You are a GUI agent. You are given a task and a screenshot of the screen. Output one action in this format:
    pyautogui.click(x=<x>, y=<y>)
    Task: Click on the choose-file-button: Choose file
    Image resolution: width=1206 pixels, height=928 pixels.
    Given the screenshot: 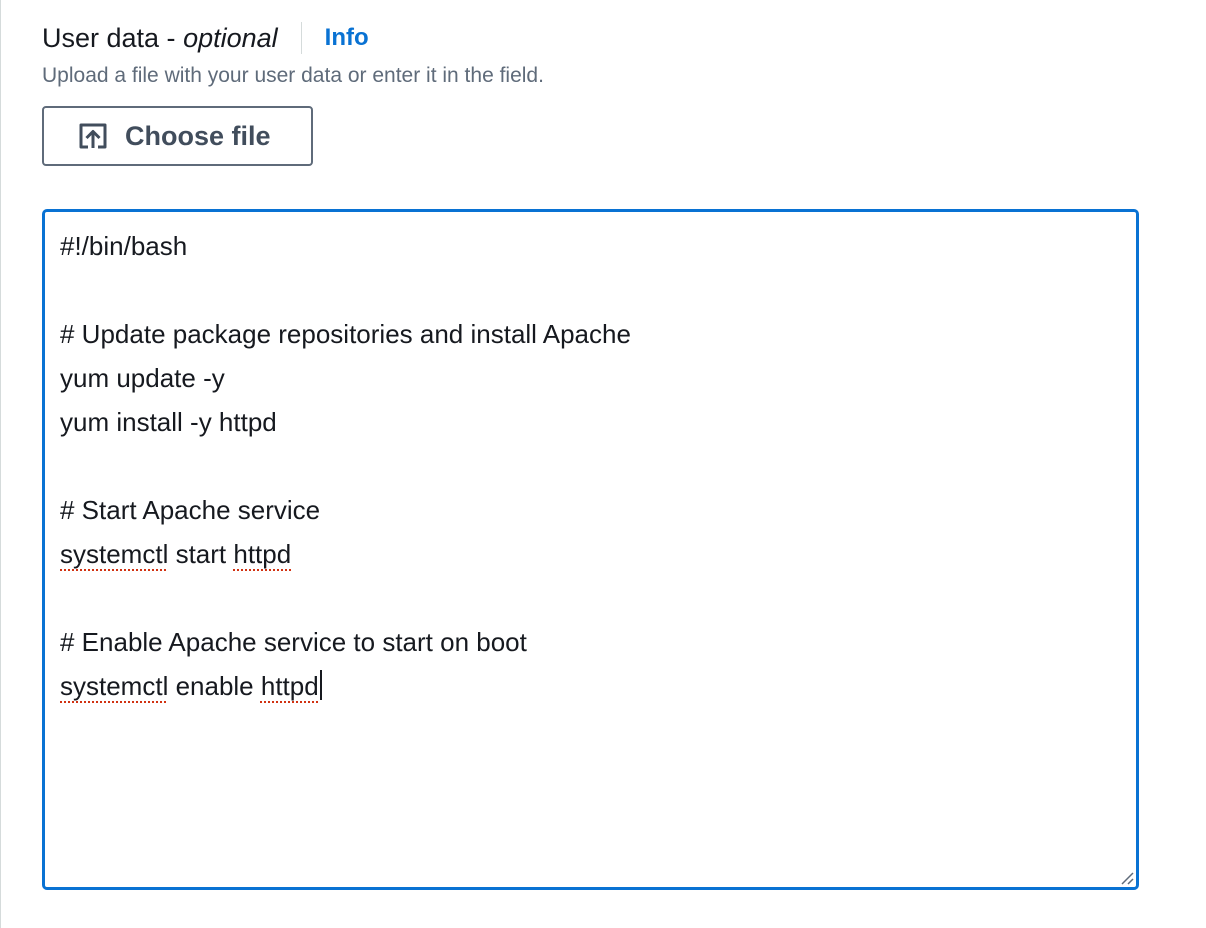 What is the action you would take?
    pyautogui.click(x=177, y=136)
    